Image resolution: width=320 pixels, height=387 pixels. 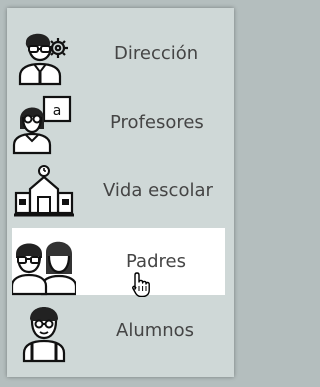 I want to click on menu-item-label: Profesores, so click(x=157, y=122).